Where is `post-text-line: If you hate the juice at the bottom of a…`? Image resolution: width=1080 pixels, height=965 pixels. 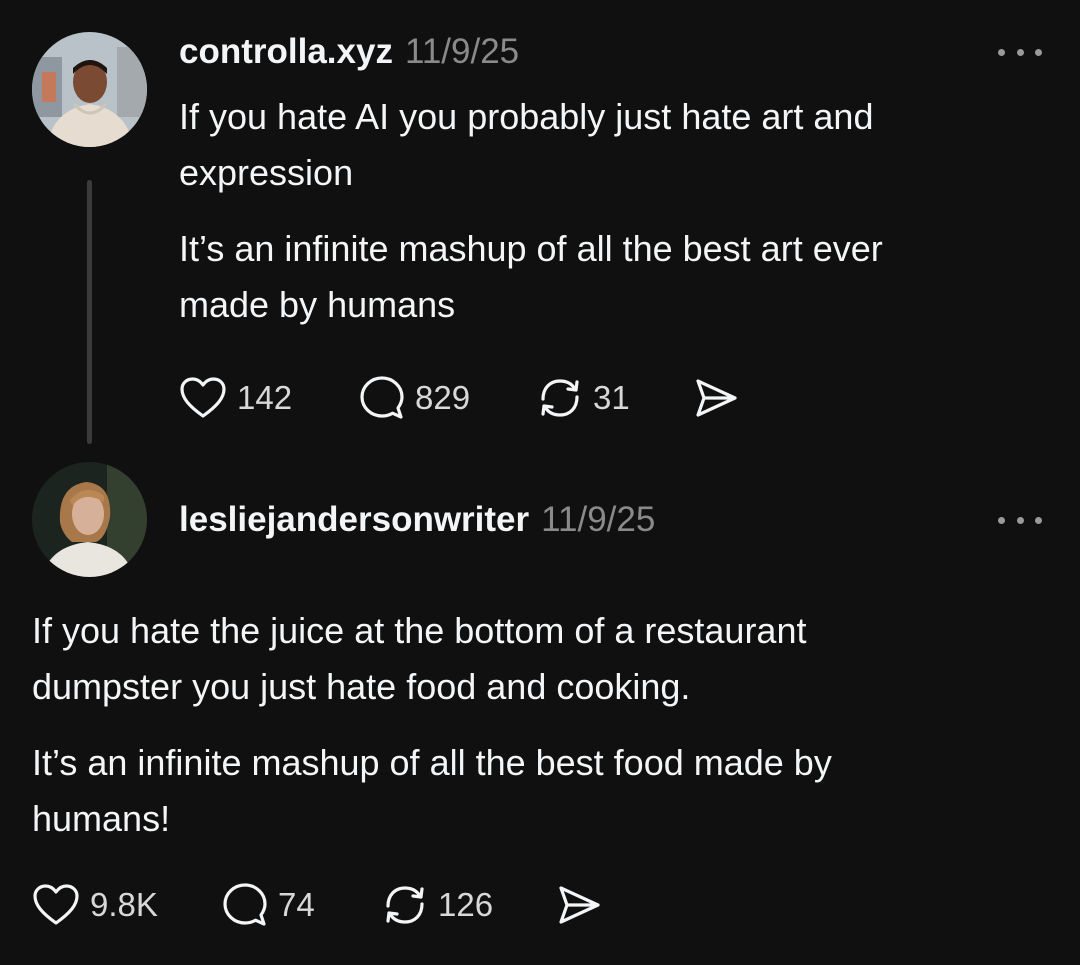
post-text-line: If you hate the juice at the bottom of a… is located at coordinates (419, 630).